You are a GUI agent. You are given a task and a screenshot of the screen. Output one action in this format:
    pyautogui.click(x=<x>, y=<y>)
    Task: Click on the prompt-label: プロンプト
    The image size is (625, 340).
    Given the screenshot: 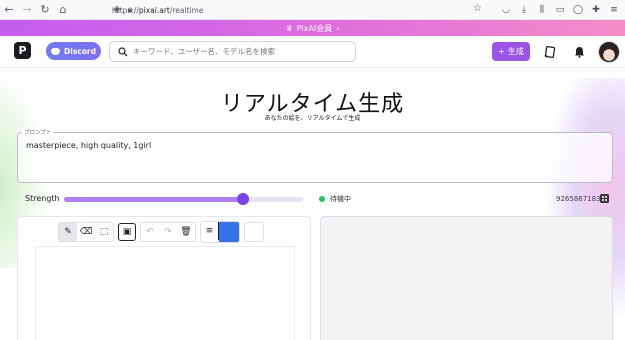 What is the action you would take?
    pyautogui.click(x=38, y=132)
    